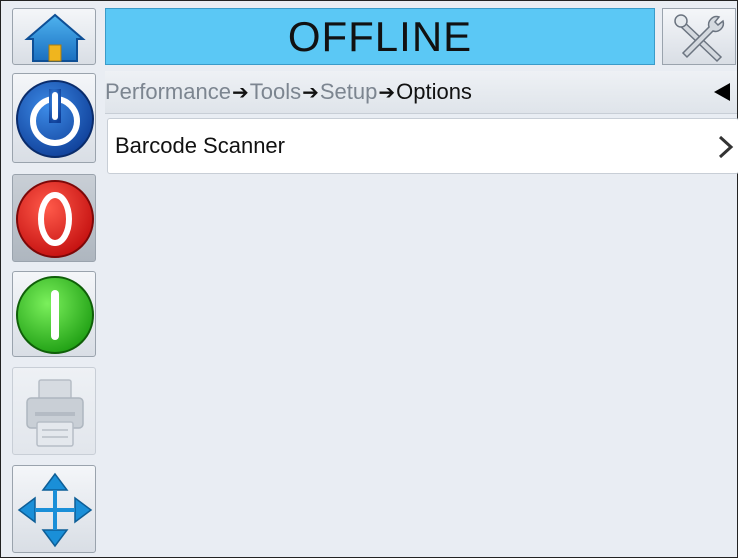 Image resolution: width=738 pixels, height=558 pixels. I want to click on print-button, so click(54, 411).